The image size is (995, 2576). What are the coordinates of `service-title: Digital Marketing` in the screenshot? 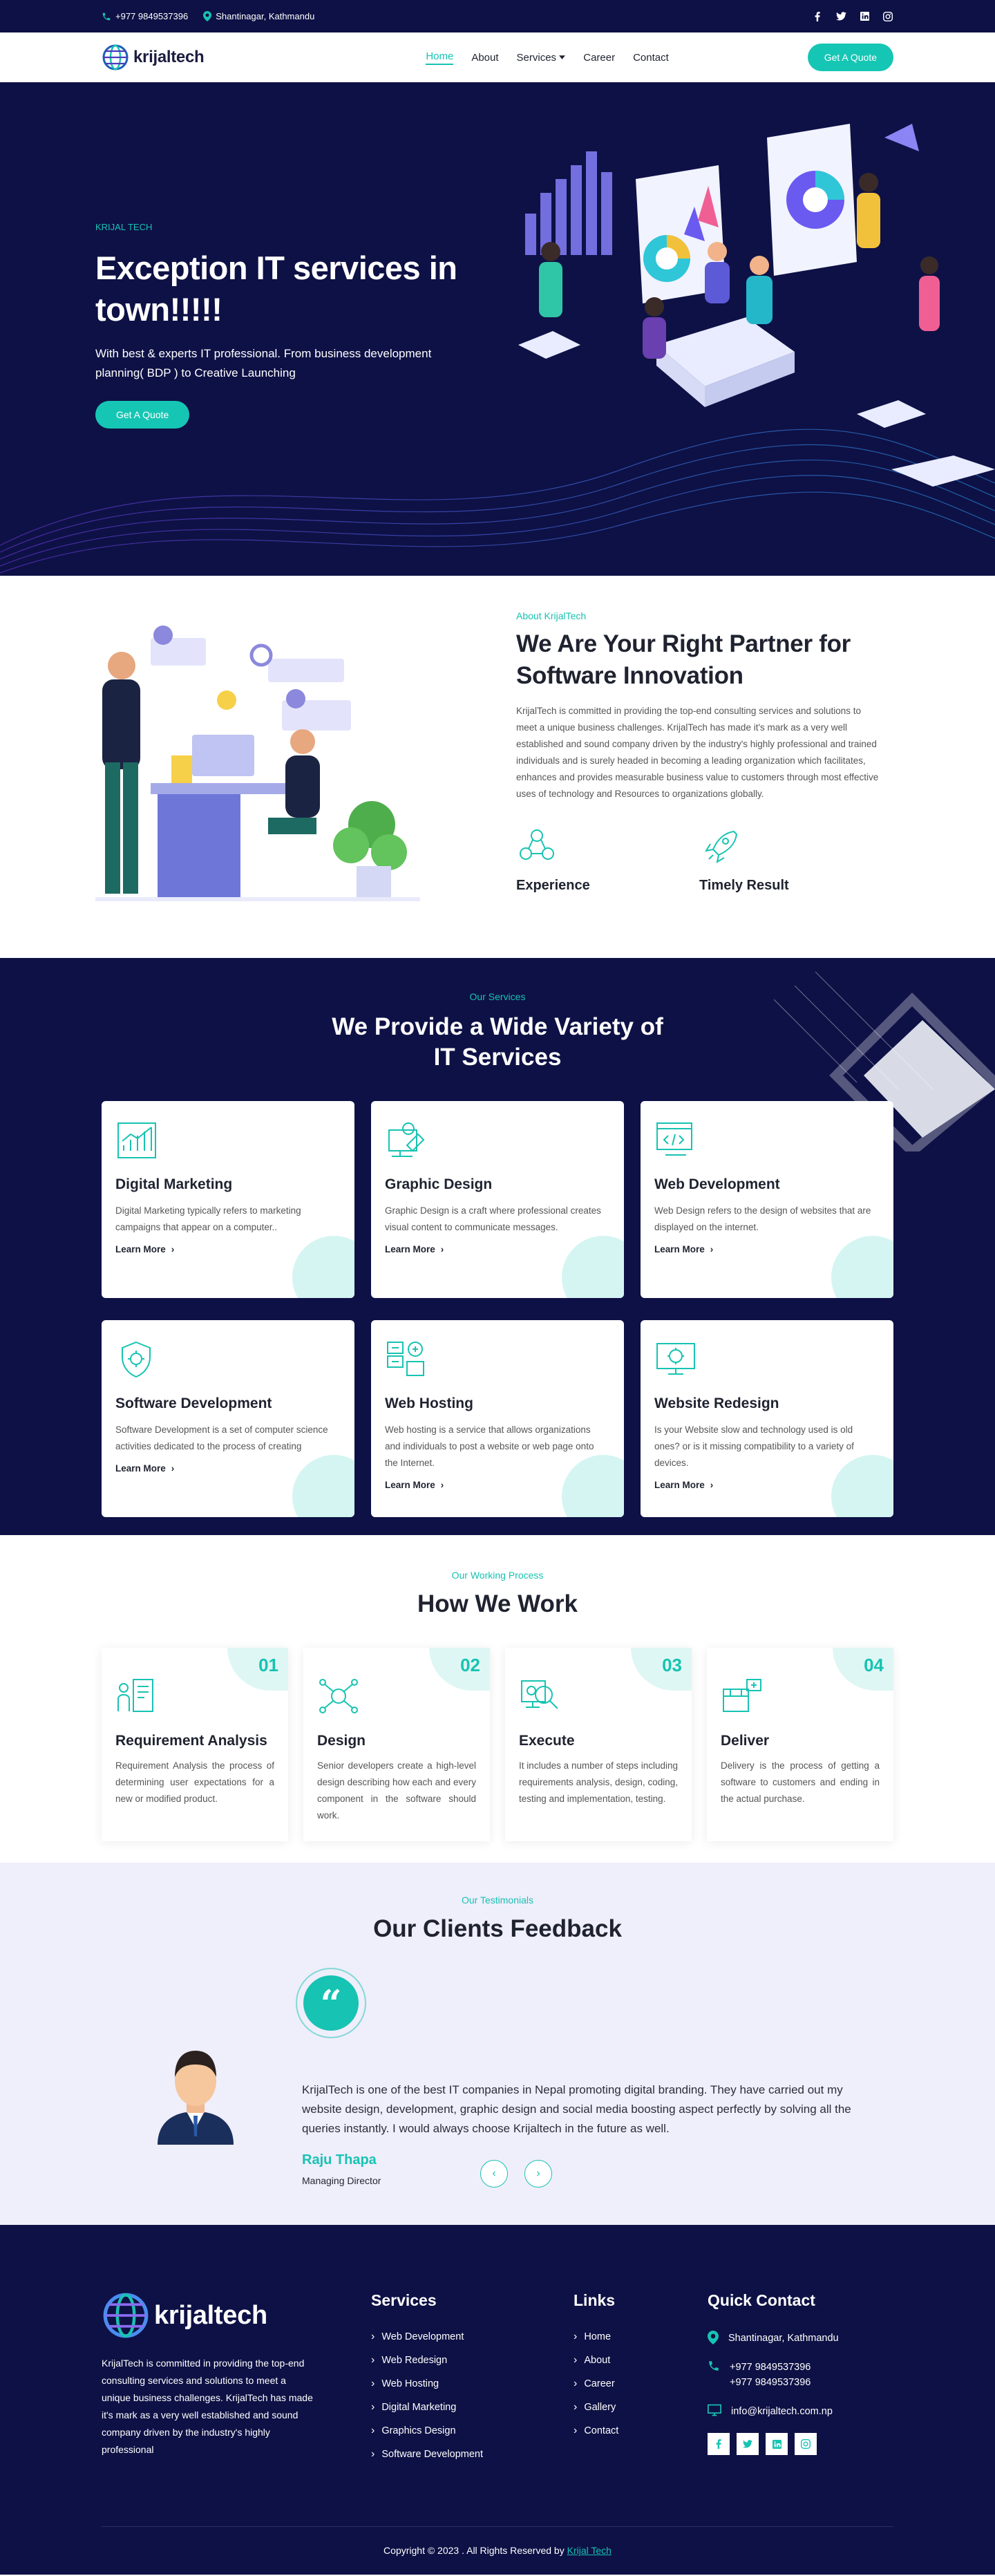 It's located at (174, 1184).